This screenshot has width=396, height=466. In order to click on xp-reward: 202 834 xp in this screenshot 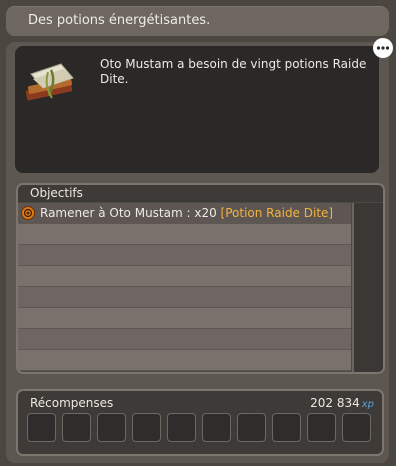, I will do `click(342, 403)`.